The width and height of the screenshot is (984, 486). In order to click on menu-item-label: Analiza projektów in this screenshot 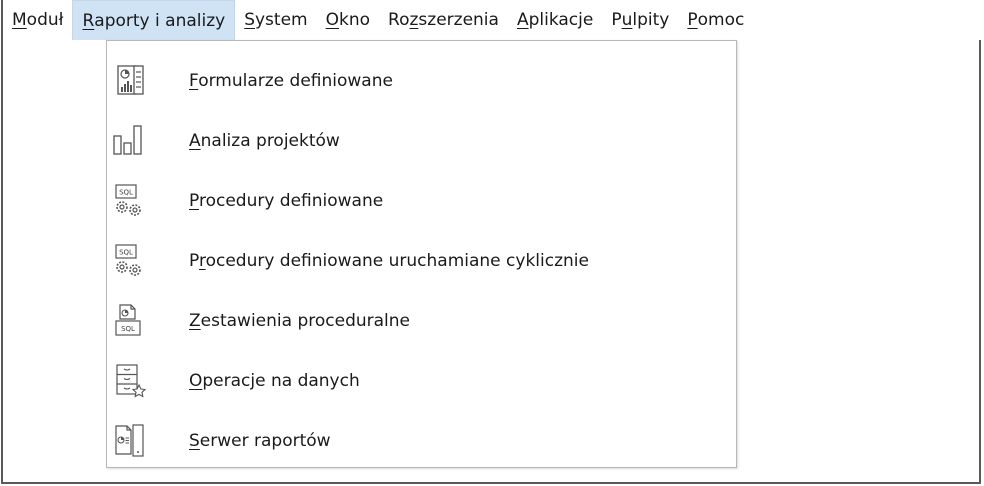, I will do `click(264, 141)`.